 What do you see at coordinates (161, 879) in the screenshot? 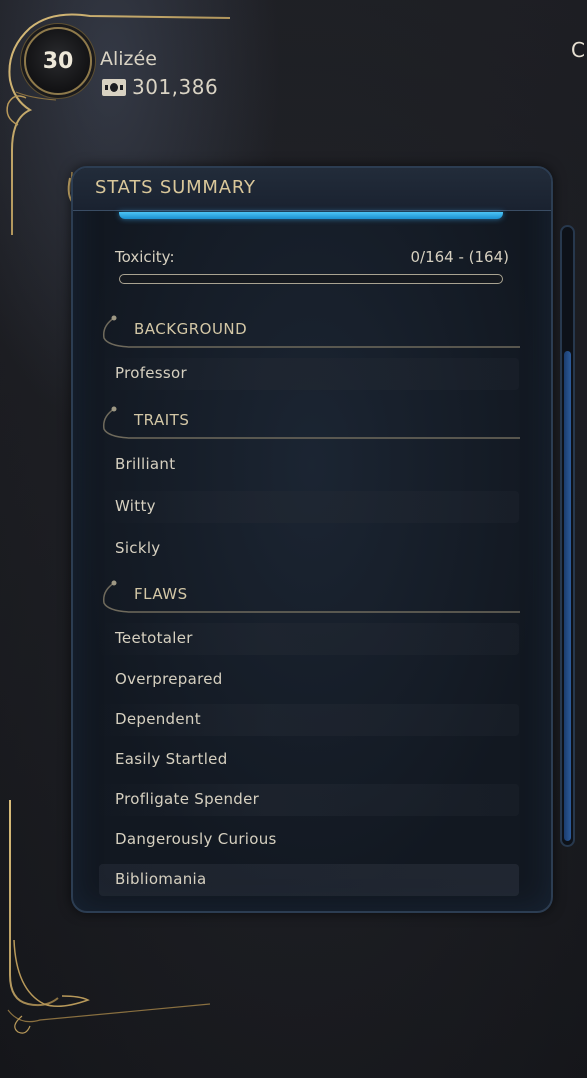
I see `flaw-item: Bibliomania` at bounding box center [161, 879].